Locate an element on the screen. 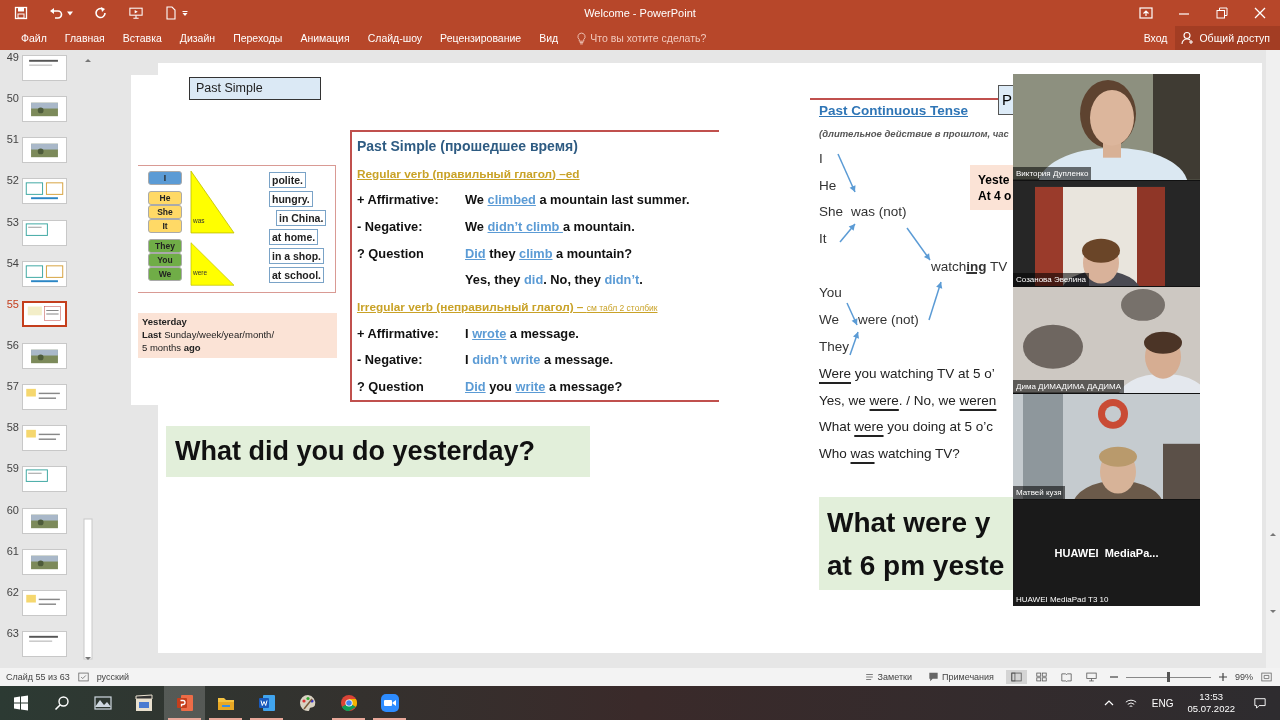 This screenshot has height=720, width=1280. participant-name: Созанова Эвелина is located at coordinates (1051, 280).